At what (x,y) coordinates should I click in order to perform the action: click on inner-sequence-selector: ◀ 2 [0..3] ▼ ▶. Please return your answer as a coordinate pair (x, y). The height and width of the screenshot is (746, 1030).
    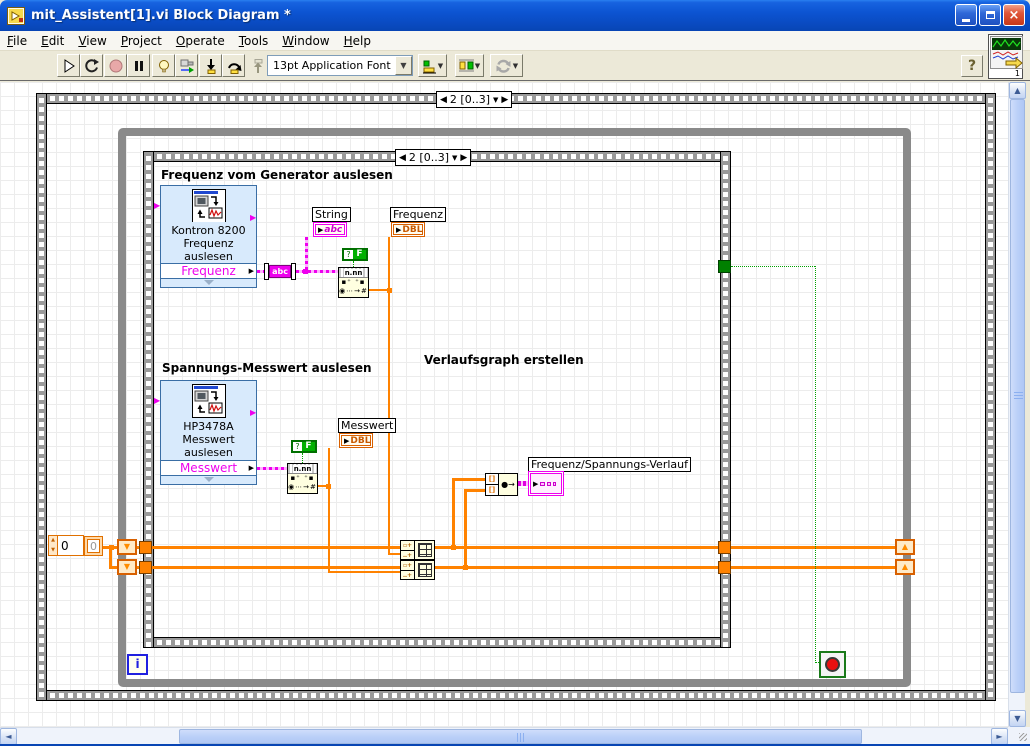
    Looking at the image, I should click on (433, 157).